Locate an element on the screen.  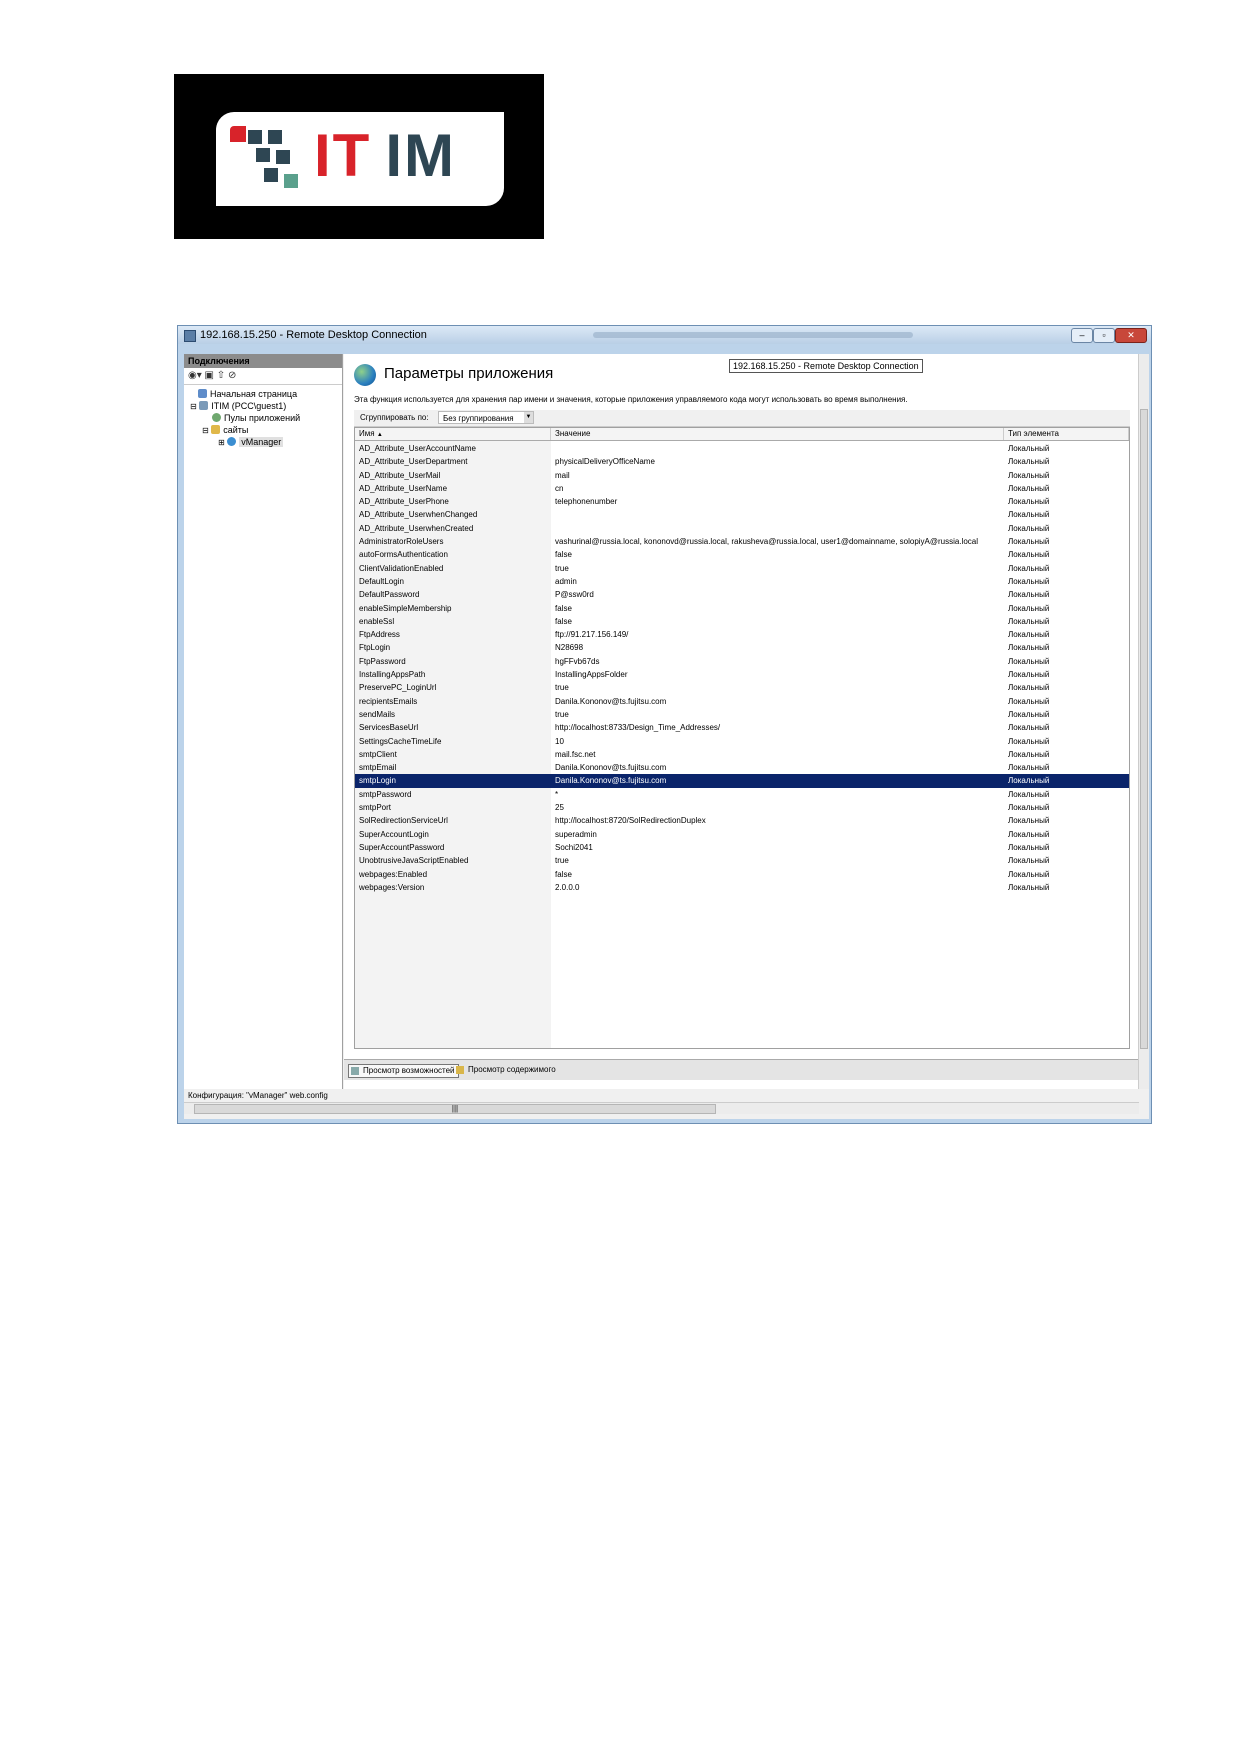
table-row: smtpPort 25 Локальный is located at coordinates (742, 807).